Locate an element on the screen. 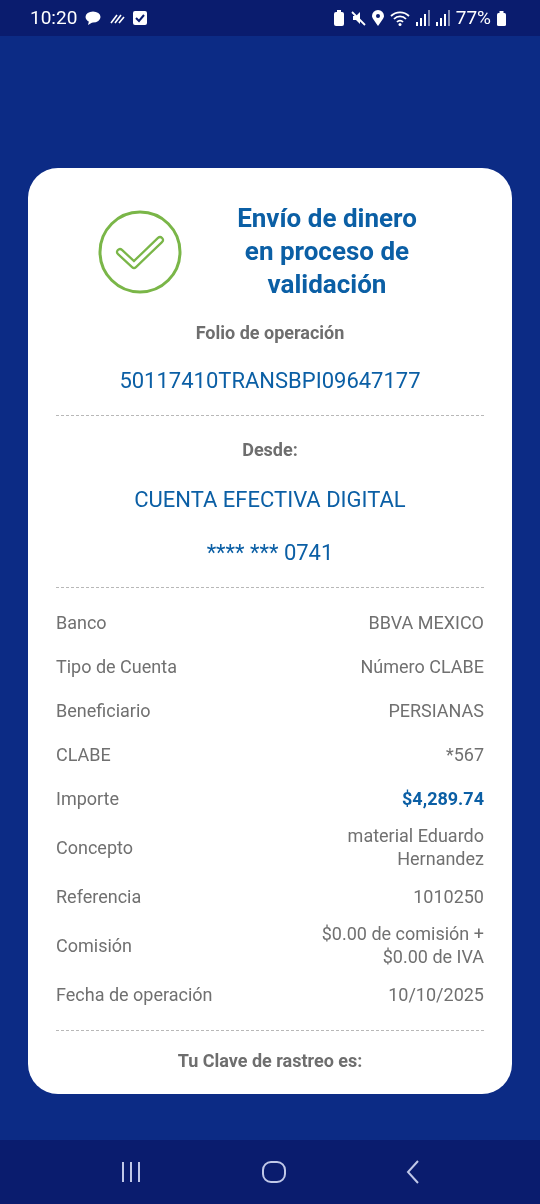  account-number: **** *** 0741 is located at coordinates (270, 553).